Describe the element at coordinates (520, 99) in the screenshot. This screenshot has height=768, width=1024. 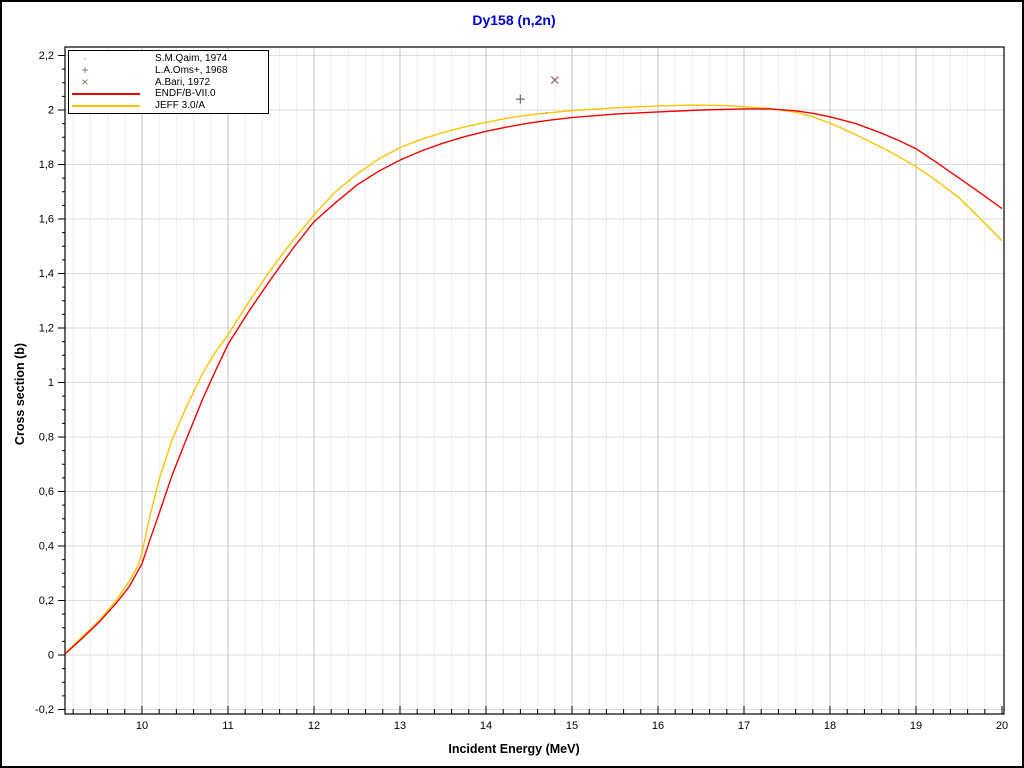
I see `marker-l-a-oms-1968` at that location.